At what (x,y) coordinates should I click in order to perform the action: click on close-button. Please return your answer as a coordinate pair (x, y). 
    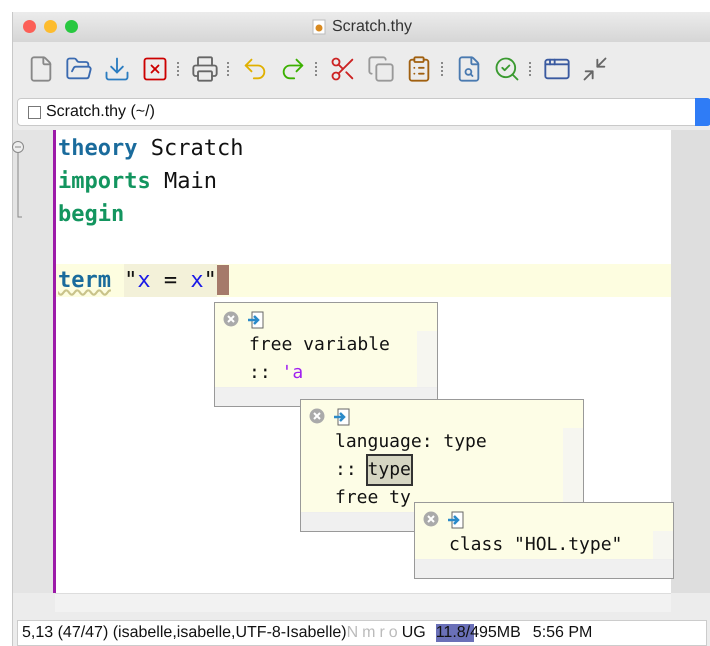
    Looking at the image, I should click on (29, 26).